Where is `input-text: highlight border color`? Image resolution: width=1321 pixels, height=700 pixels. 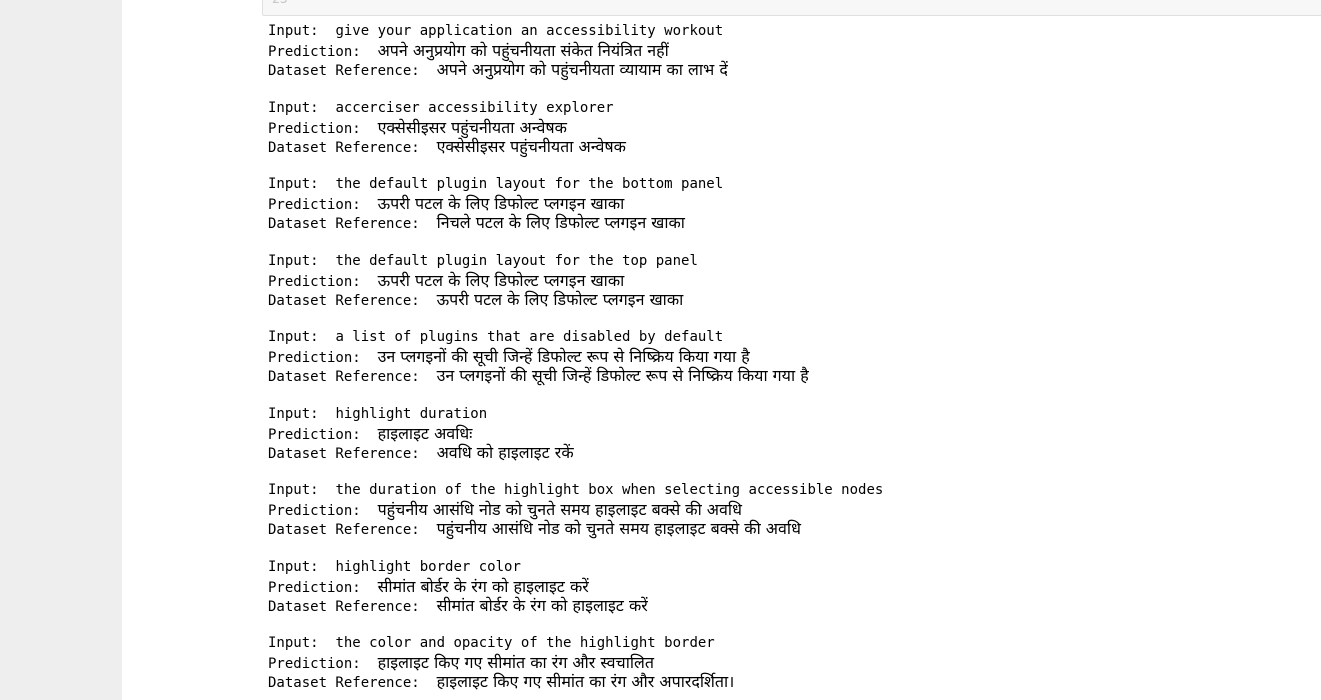
input-text: highlight border color is located at coordinates (428, 566).